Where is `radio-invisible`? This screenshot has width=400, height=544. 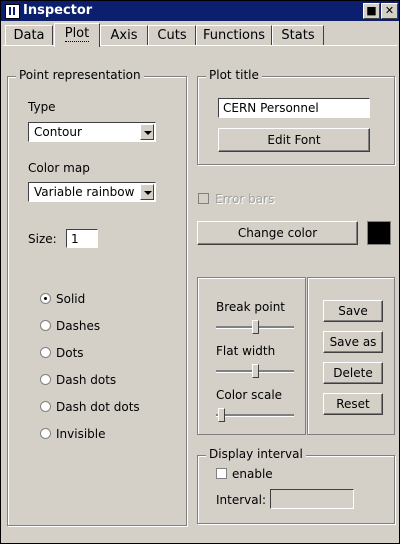 radio-invisible is located at coordinates (45, 433).